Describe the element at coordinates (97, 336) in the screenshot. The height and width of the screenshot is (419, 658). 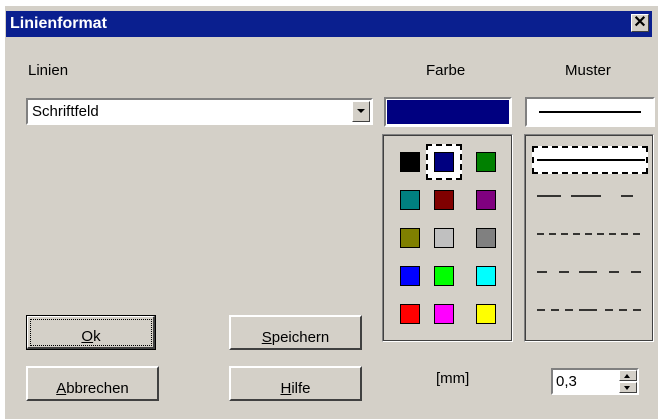
I see `ok-label: k` at that location.